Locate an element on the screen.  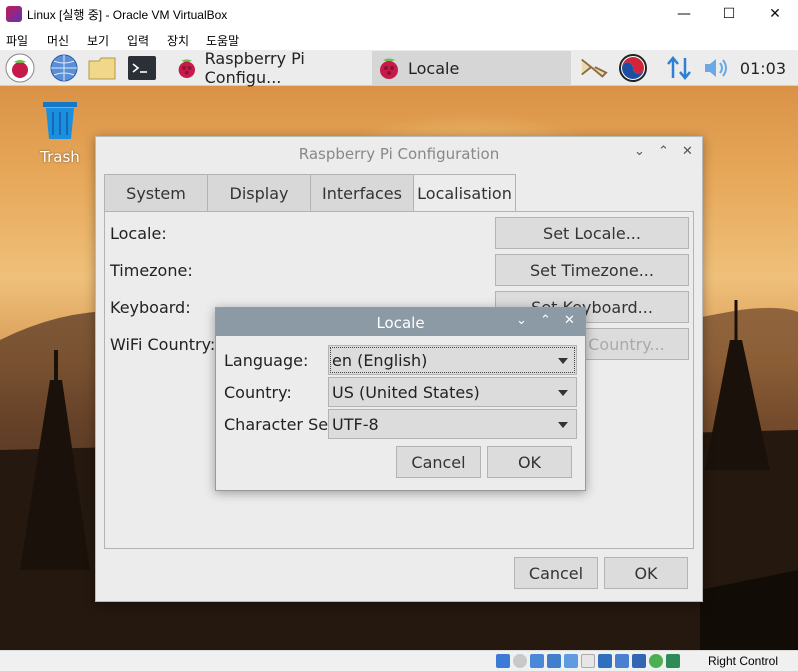
config-ok-button: OK is located at coordinates (646, 573).